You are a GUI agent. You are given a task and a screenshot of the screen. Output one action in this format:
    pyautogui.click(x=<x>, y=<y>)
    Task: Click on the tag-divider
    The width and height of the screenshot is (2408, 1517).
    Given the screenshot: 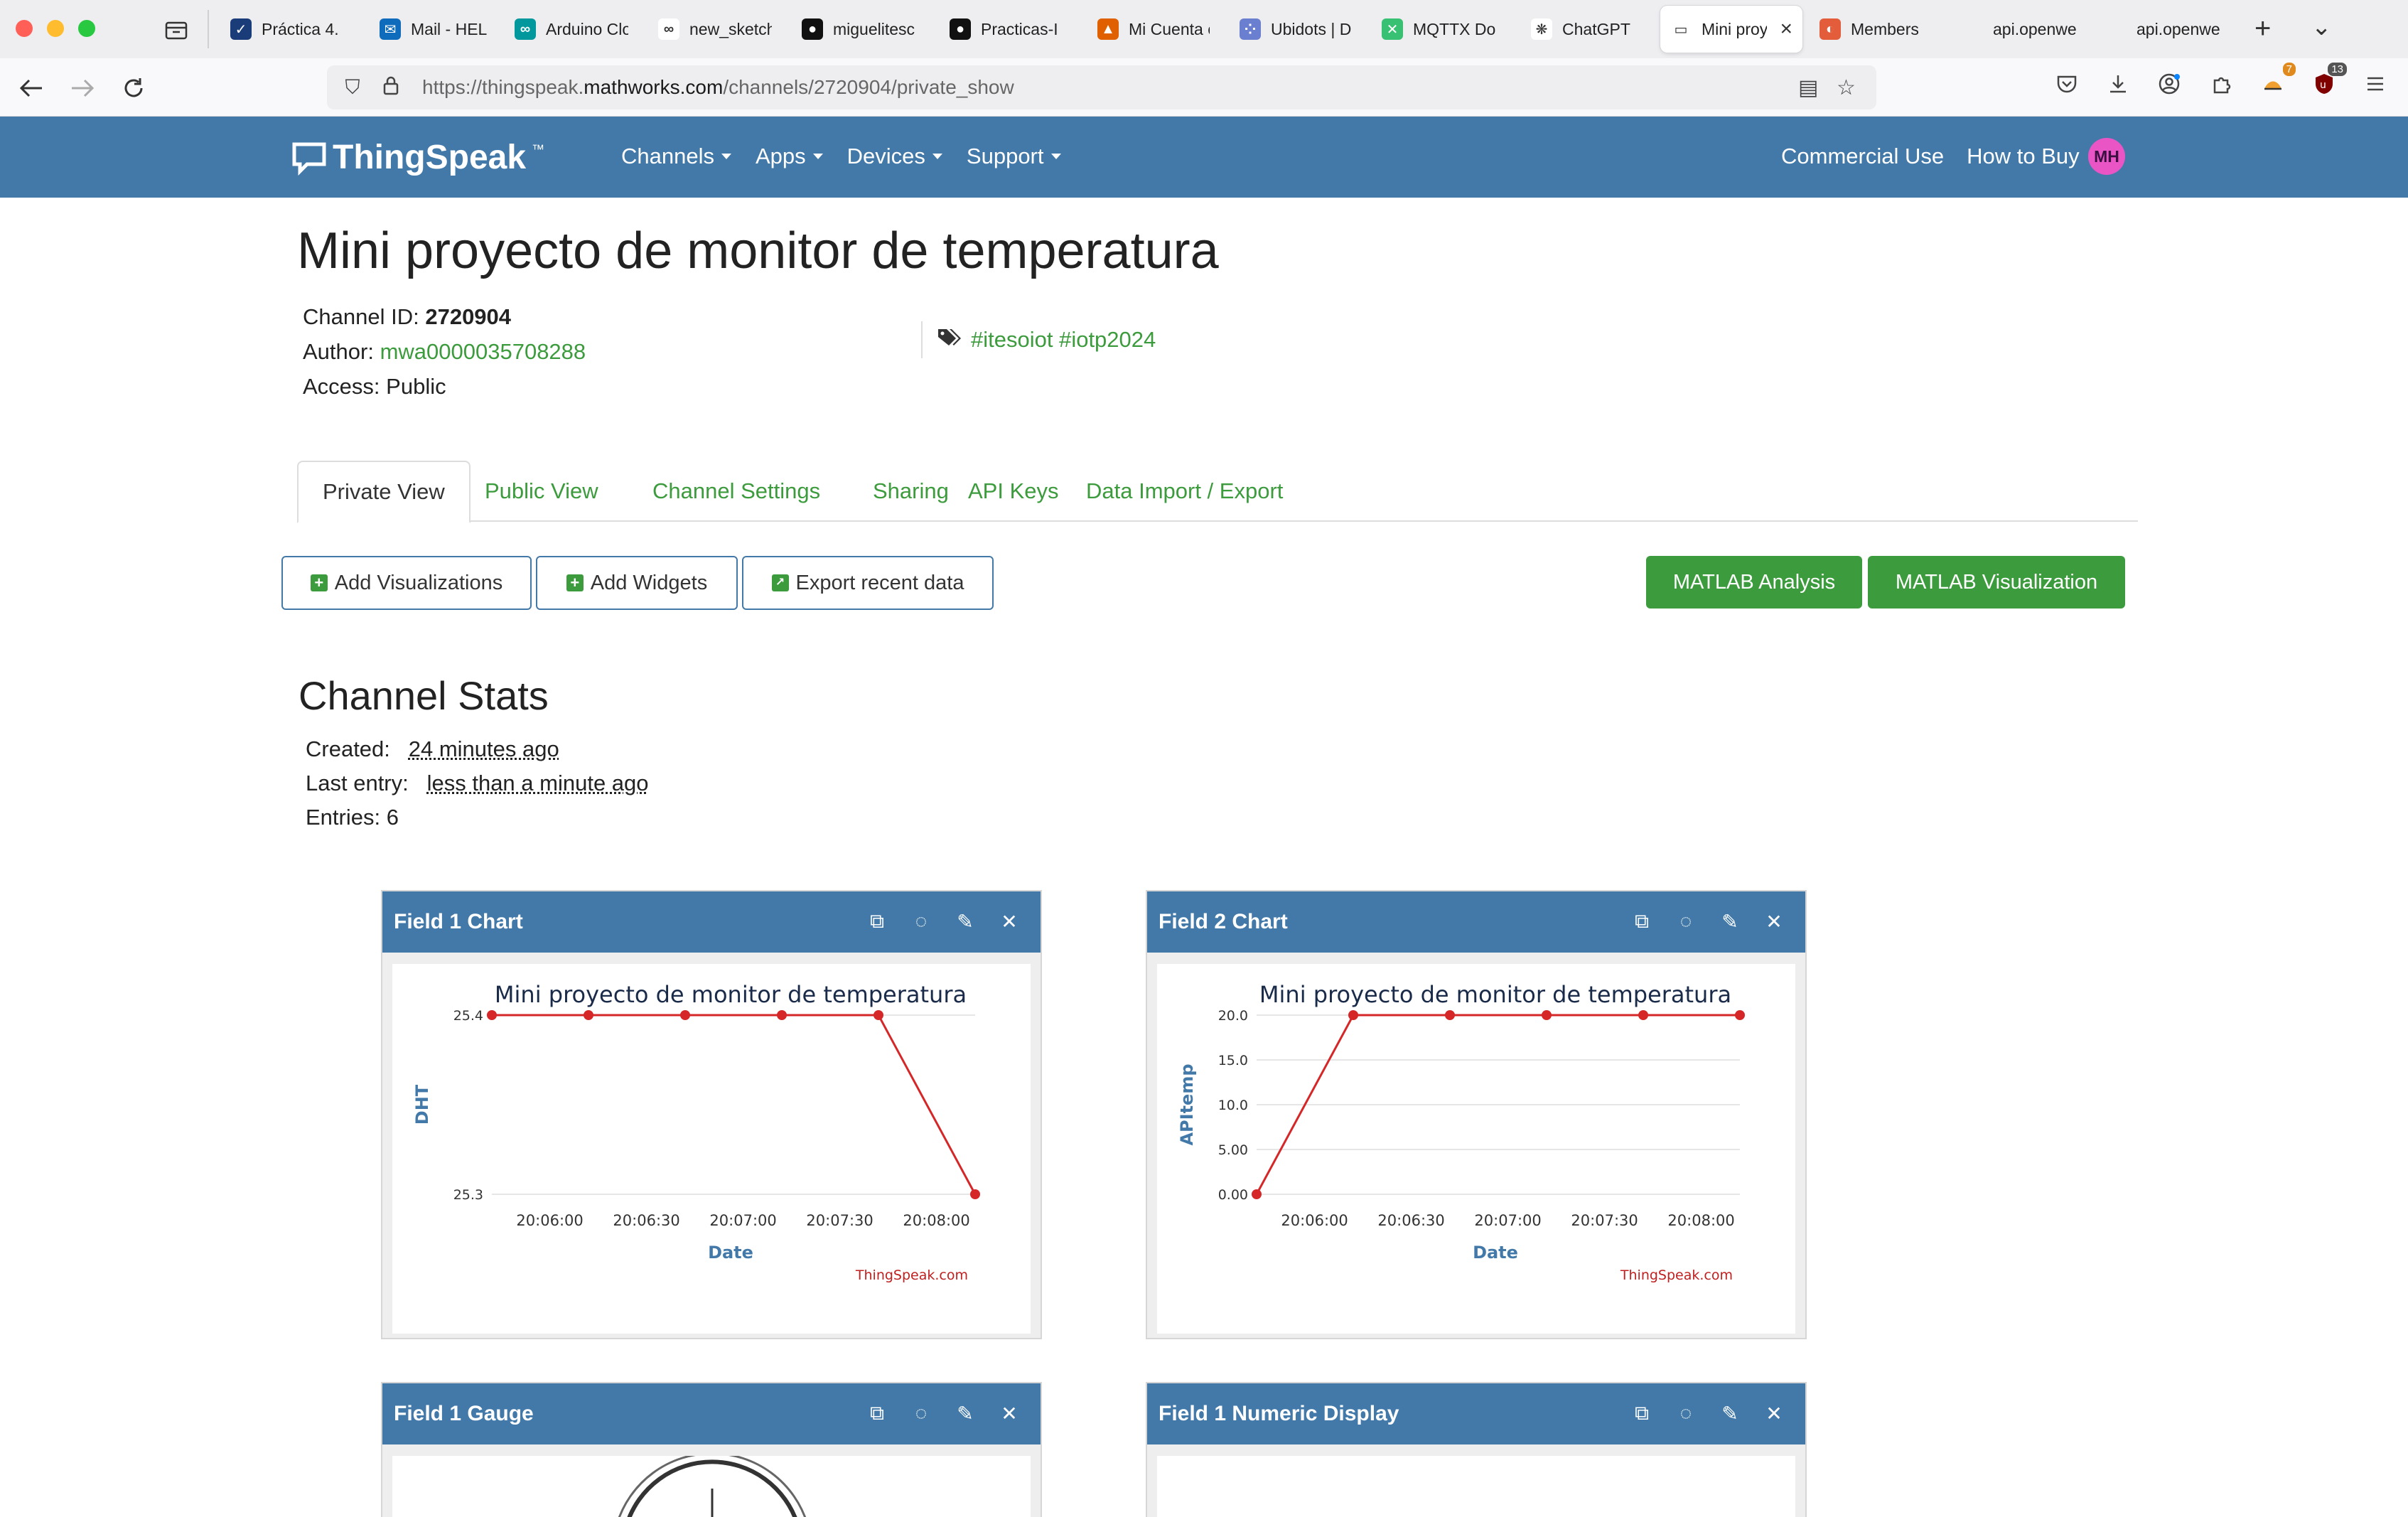 What is the action you would take?
    pyautogui.click(x=922, y=339)
    